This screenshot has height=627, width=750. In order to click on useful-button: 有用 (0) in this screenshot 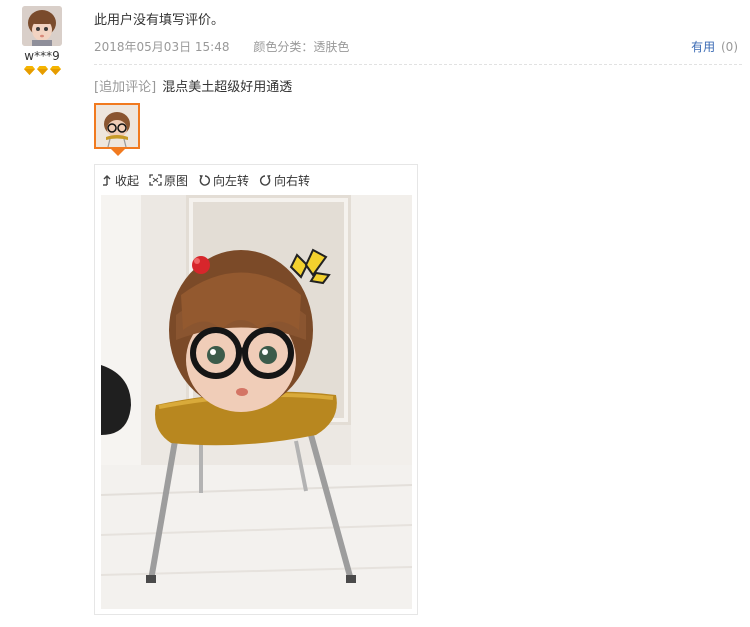, I will do `click(714, 46)`.